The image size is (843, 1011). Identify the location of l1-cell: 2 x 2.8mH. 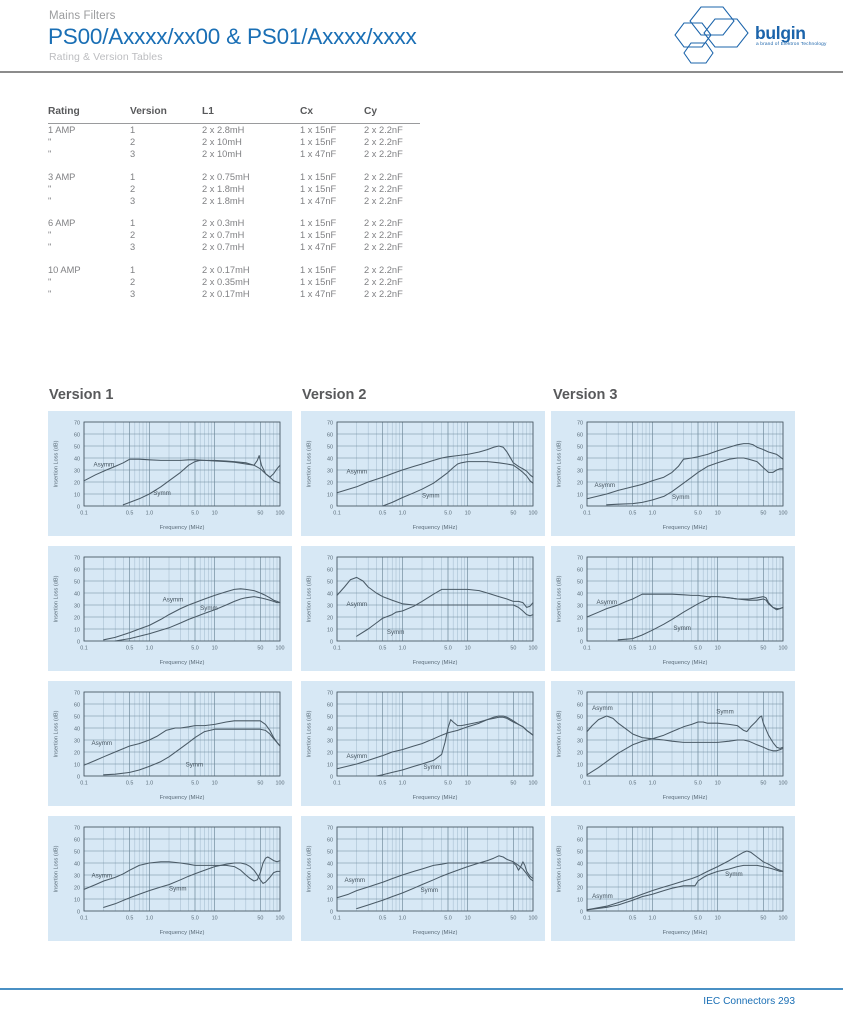
(223, 130).